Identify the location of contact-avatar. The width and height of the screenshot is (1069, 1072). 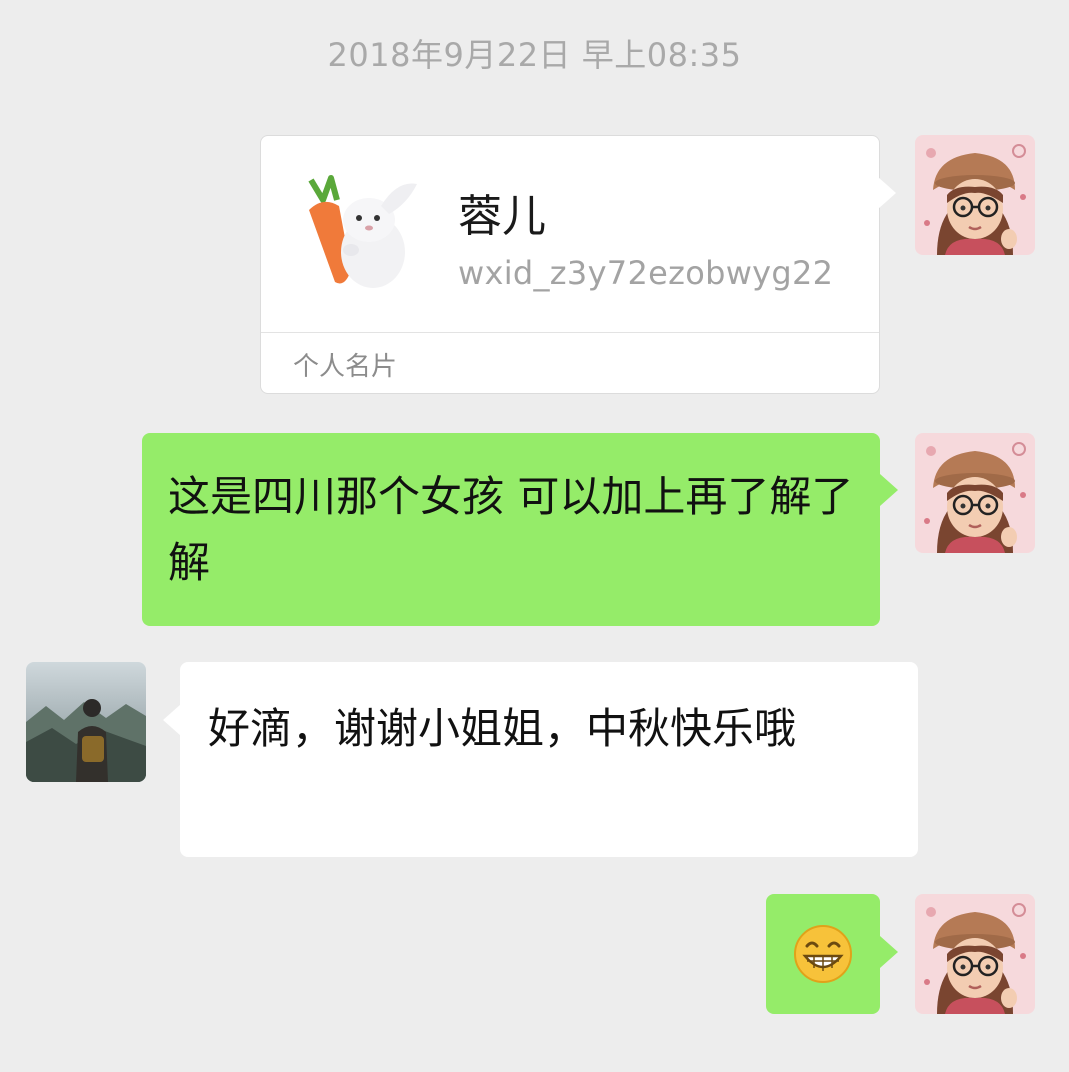
(86, 722).